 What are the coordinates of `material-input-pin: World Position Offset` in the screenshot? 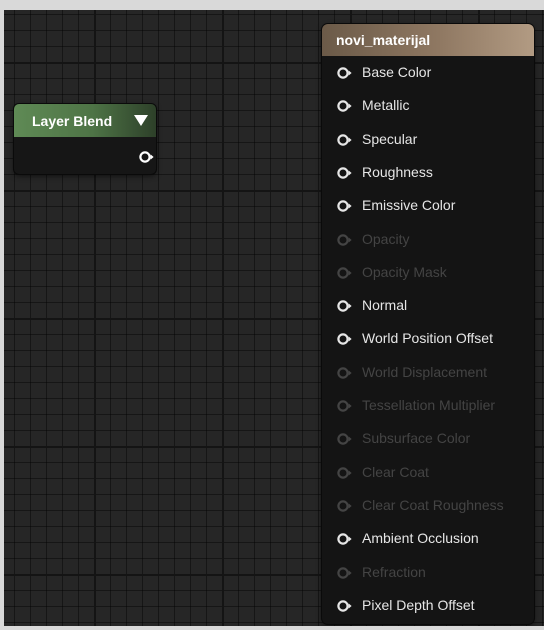 It's located at (428, 338).